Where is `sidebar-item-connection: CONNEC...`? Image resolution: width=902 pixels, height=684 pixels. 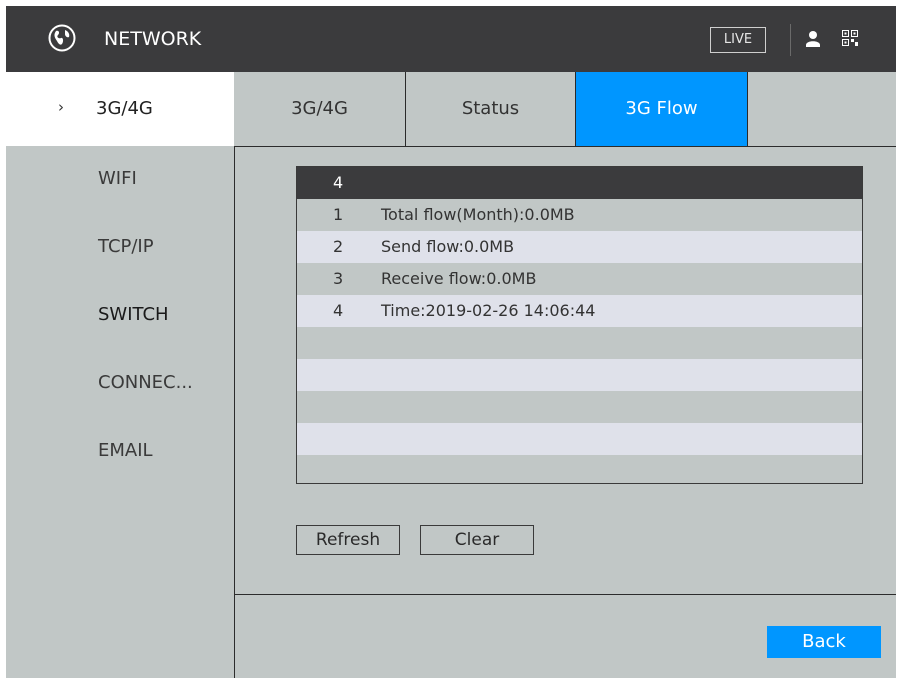 sidebar-item-connection: CONNEC... is located at coordinates (145, 382).